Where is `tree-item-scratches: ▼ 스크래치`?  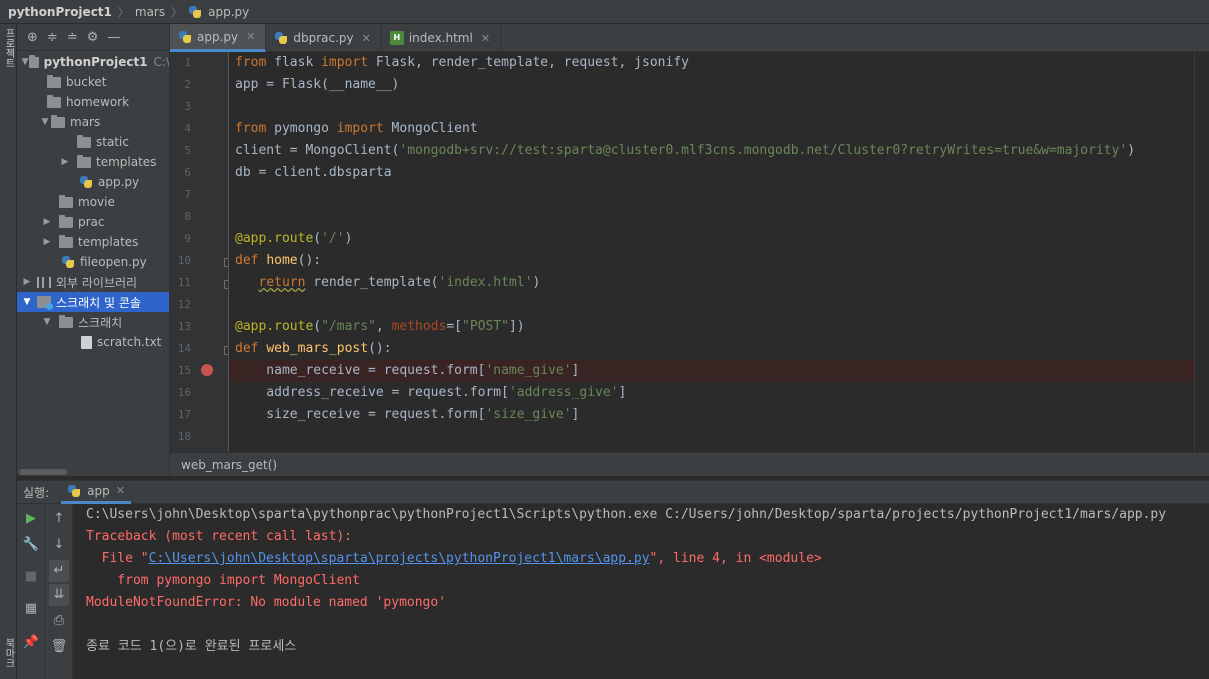
tree-item-scratches: ▼ 스크래치 is located at coordinates (93, 322).